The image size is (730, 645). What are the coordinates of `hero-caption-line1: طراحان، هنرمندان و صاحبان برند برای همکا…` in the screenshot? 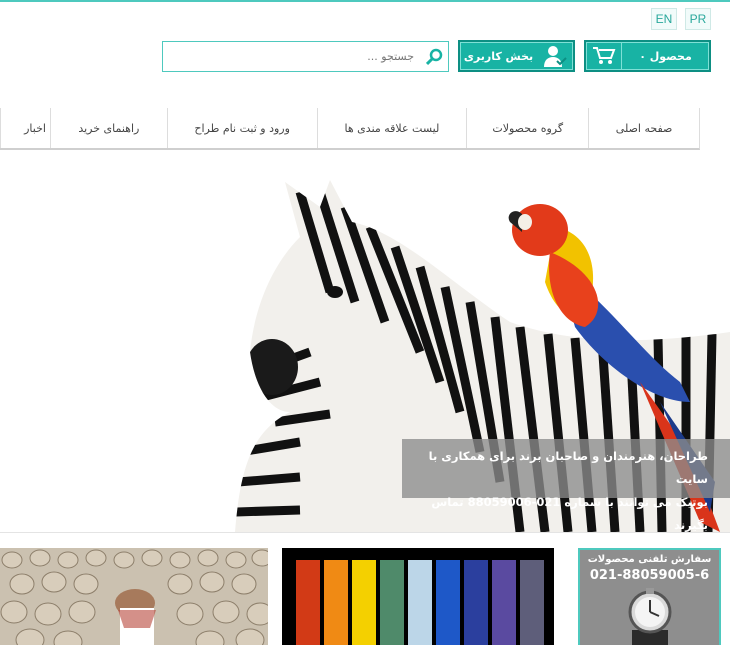 It's located at (568, 467).